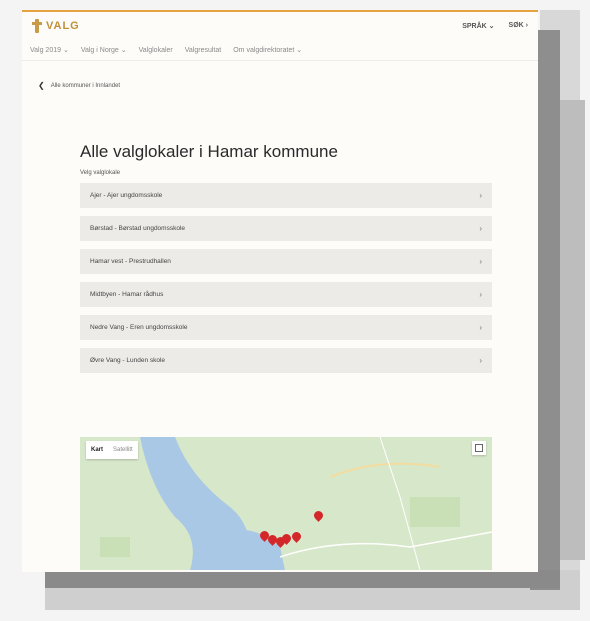 Image resolution: width=590 pixels, height=621 pixels. Describe the element at coordinates (104, 50) in the screenshot. I see `nav-item-valg-i-norge: Valg i Norge ⌄` at that location.